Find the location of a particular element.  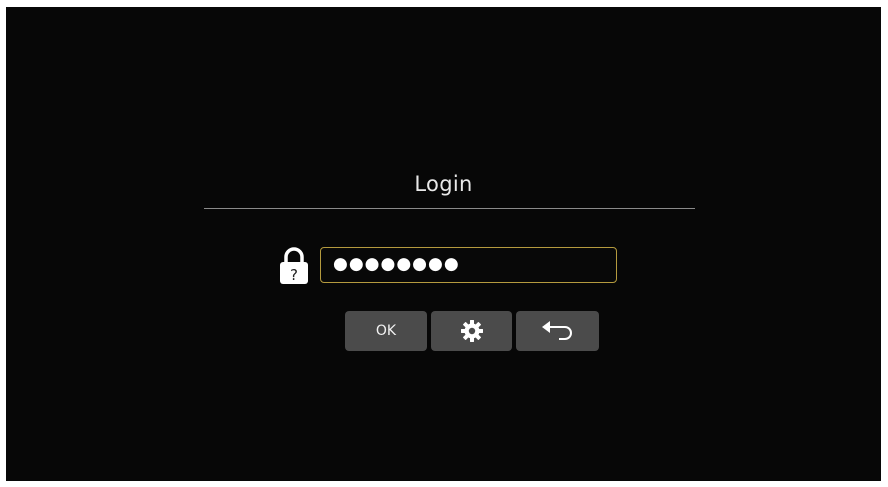

lock-icon: ? is located at coordinates (294, 265).